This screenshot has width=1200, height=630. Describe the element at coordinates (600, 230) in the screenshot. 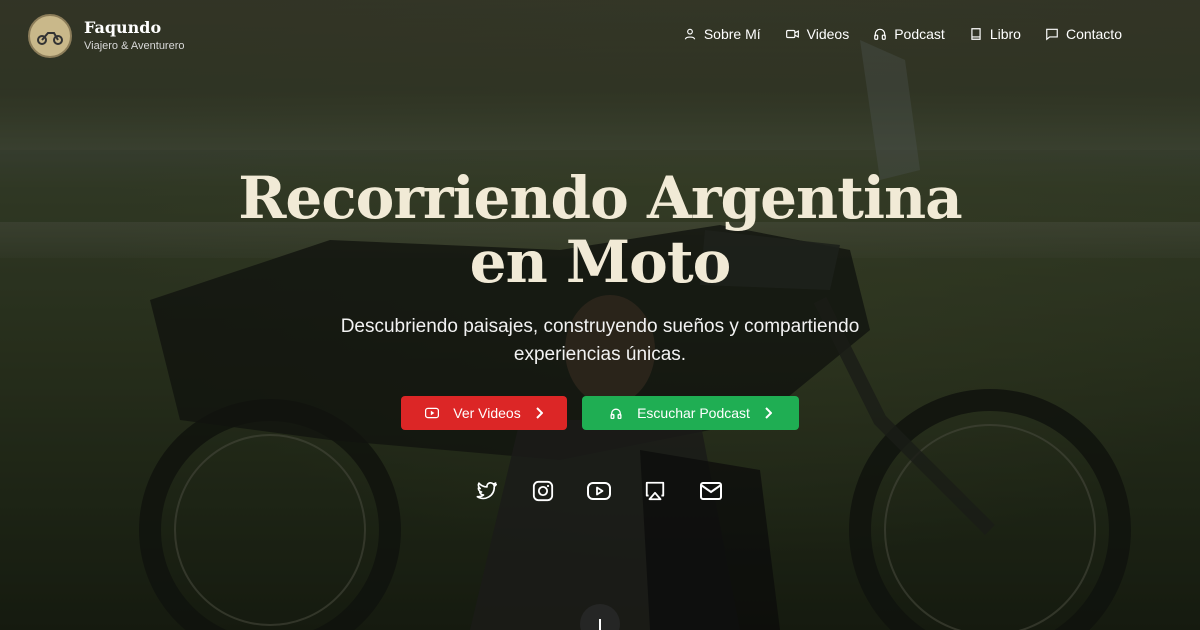

I see `hero-title: Recorriendo Argentina en Moto` at that location.